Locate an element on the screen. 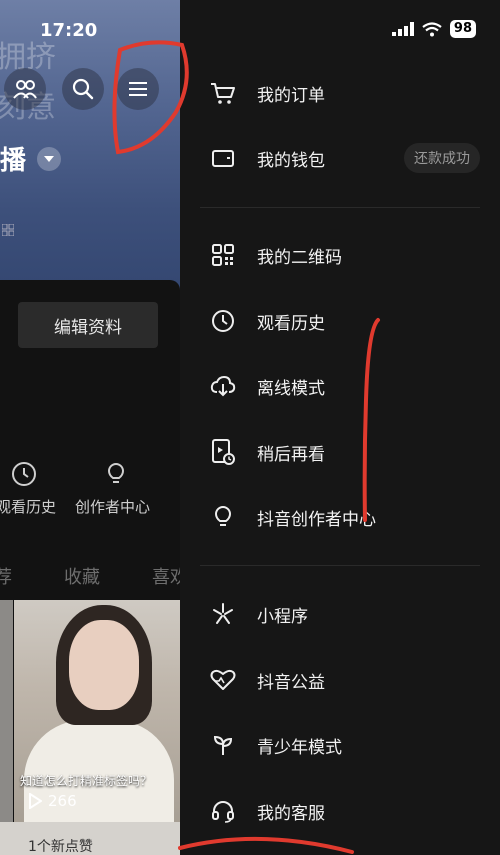  battery-level: 98 is located at coordinates (462, 29).